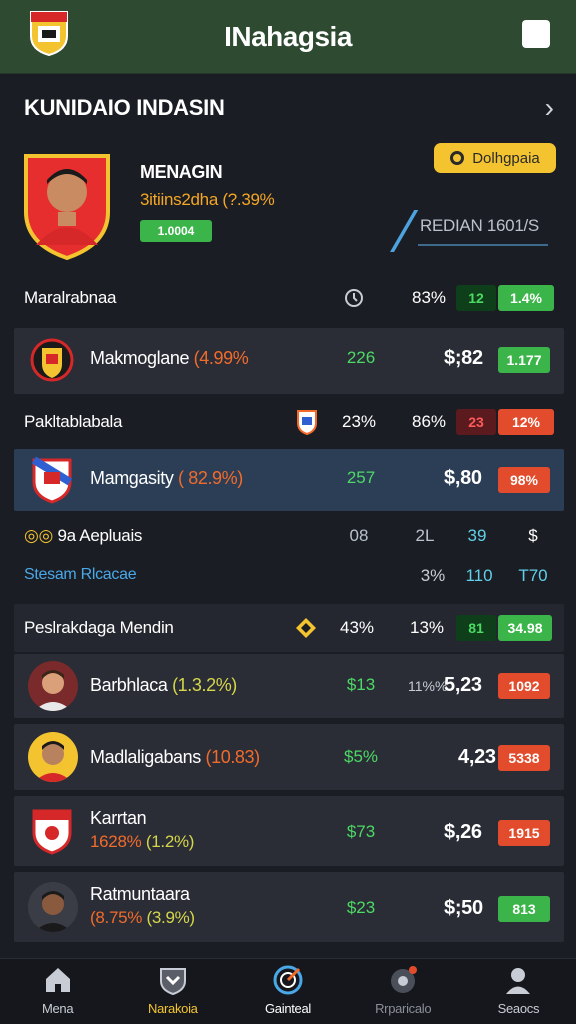 This screenshot has width=576, height=1024. Describe the element at coordinates (404, 231) in the screenshot. I see `stat-slash` at that location.